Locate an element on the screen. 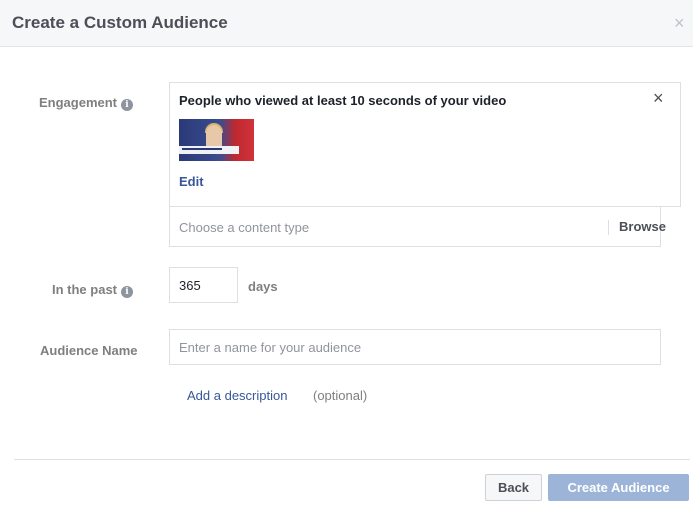 This screenshot has width=693, height=512. browse-button: Browse is located at coordinates (642, 226).